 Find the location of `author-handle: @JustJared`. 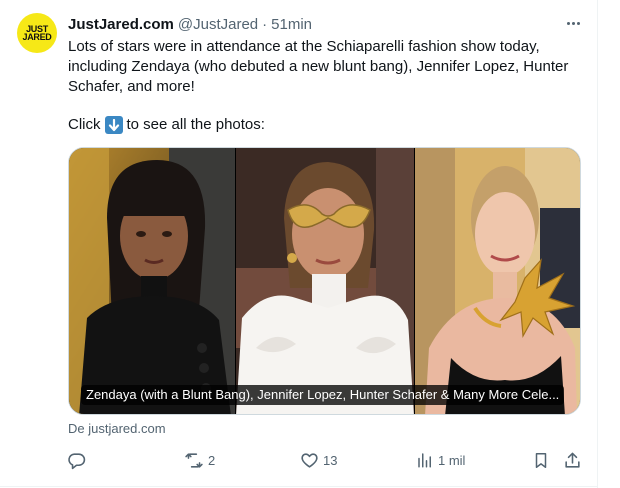

author-handle: @JustJared is located at coordinates (218, 24).